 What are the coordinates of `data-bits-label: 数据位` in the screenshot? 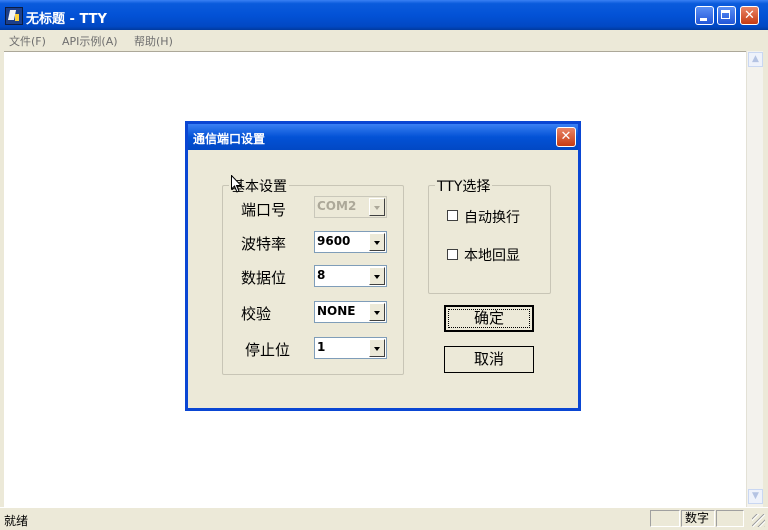 It's located at (264, 278).